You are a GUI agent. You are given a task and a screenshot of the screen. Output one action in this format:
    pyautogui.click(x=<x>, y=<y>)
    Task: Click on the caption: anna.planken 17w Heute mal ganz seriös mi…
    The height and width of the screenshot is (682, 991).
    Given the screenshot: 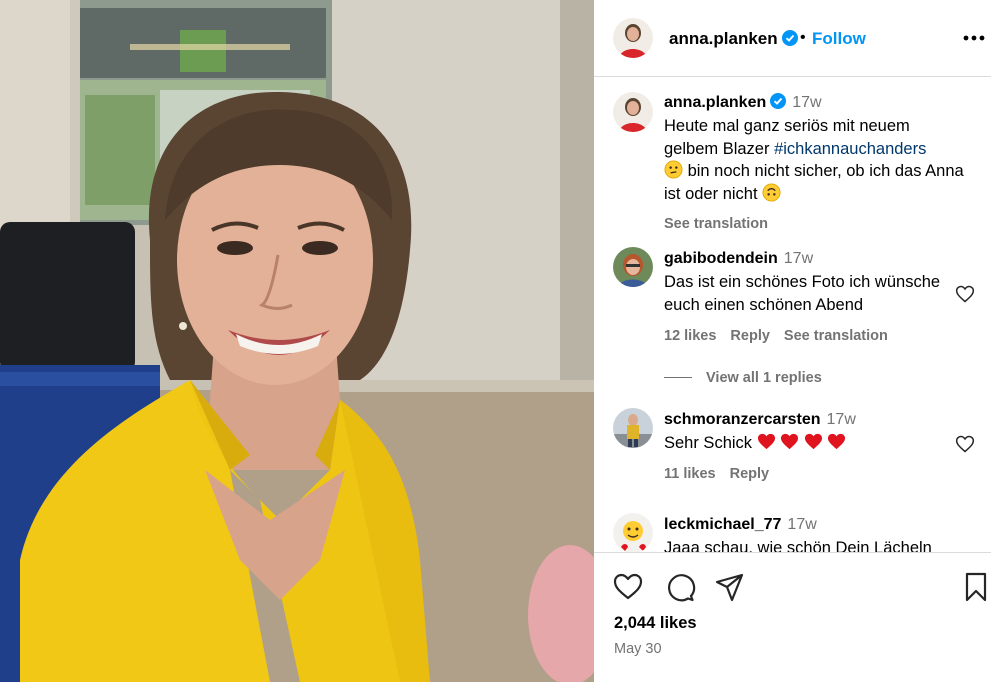 What is the action you would take?
    pyautogui.click(x=792, y=161)
    